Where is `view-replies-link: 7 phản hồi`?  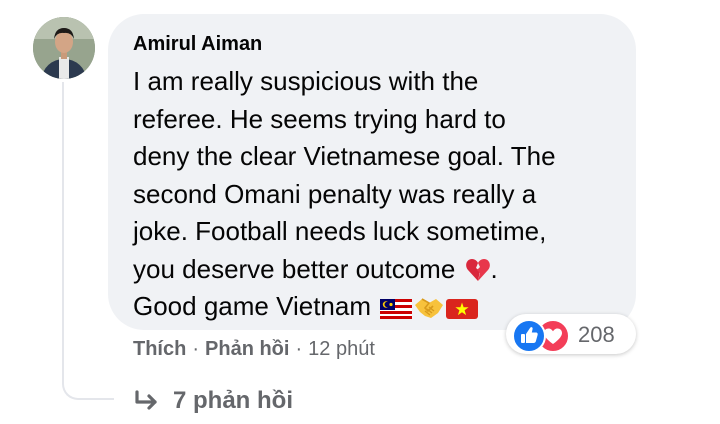 view-replies-link: 7 phản hồi is located at coordinates (213, 401).